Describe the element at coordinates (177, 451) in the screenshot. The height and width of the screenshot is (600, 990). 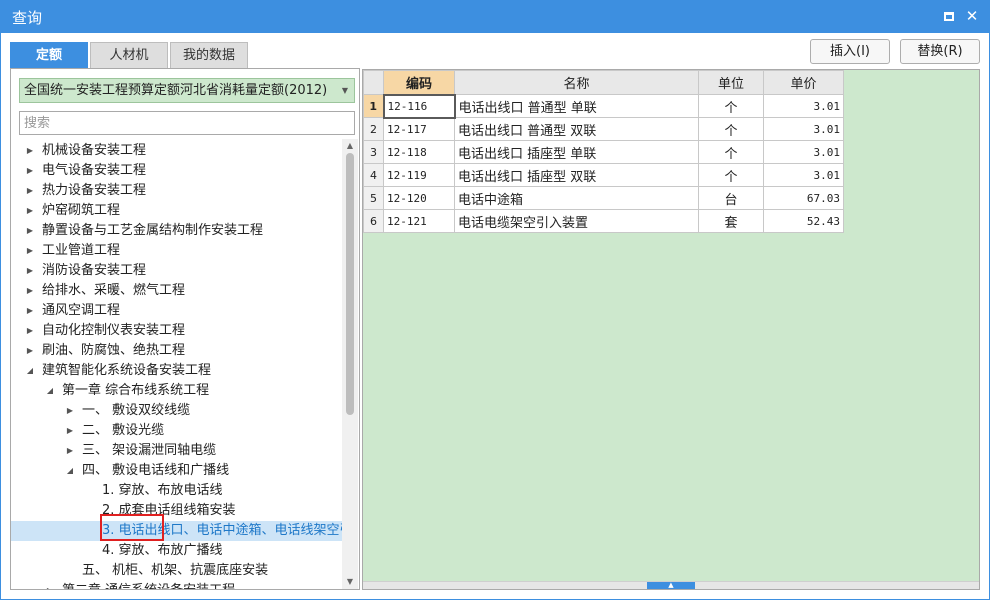
I see `tree-item: ▶ 三、 架设漏泄同轴电缆` at that location.